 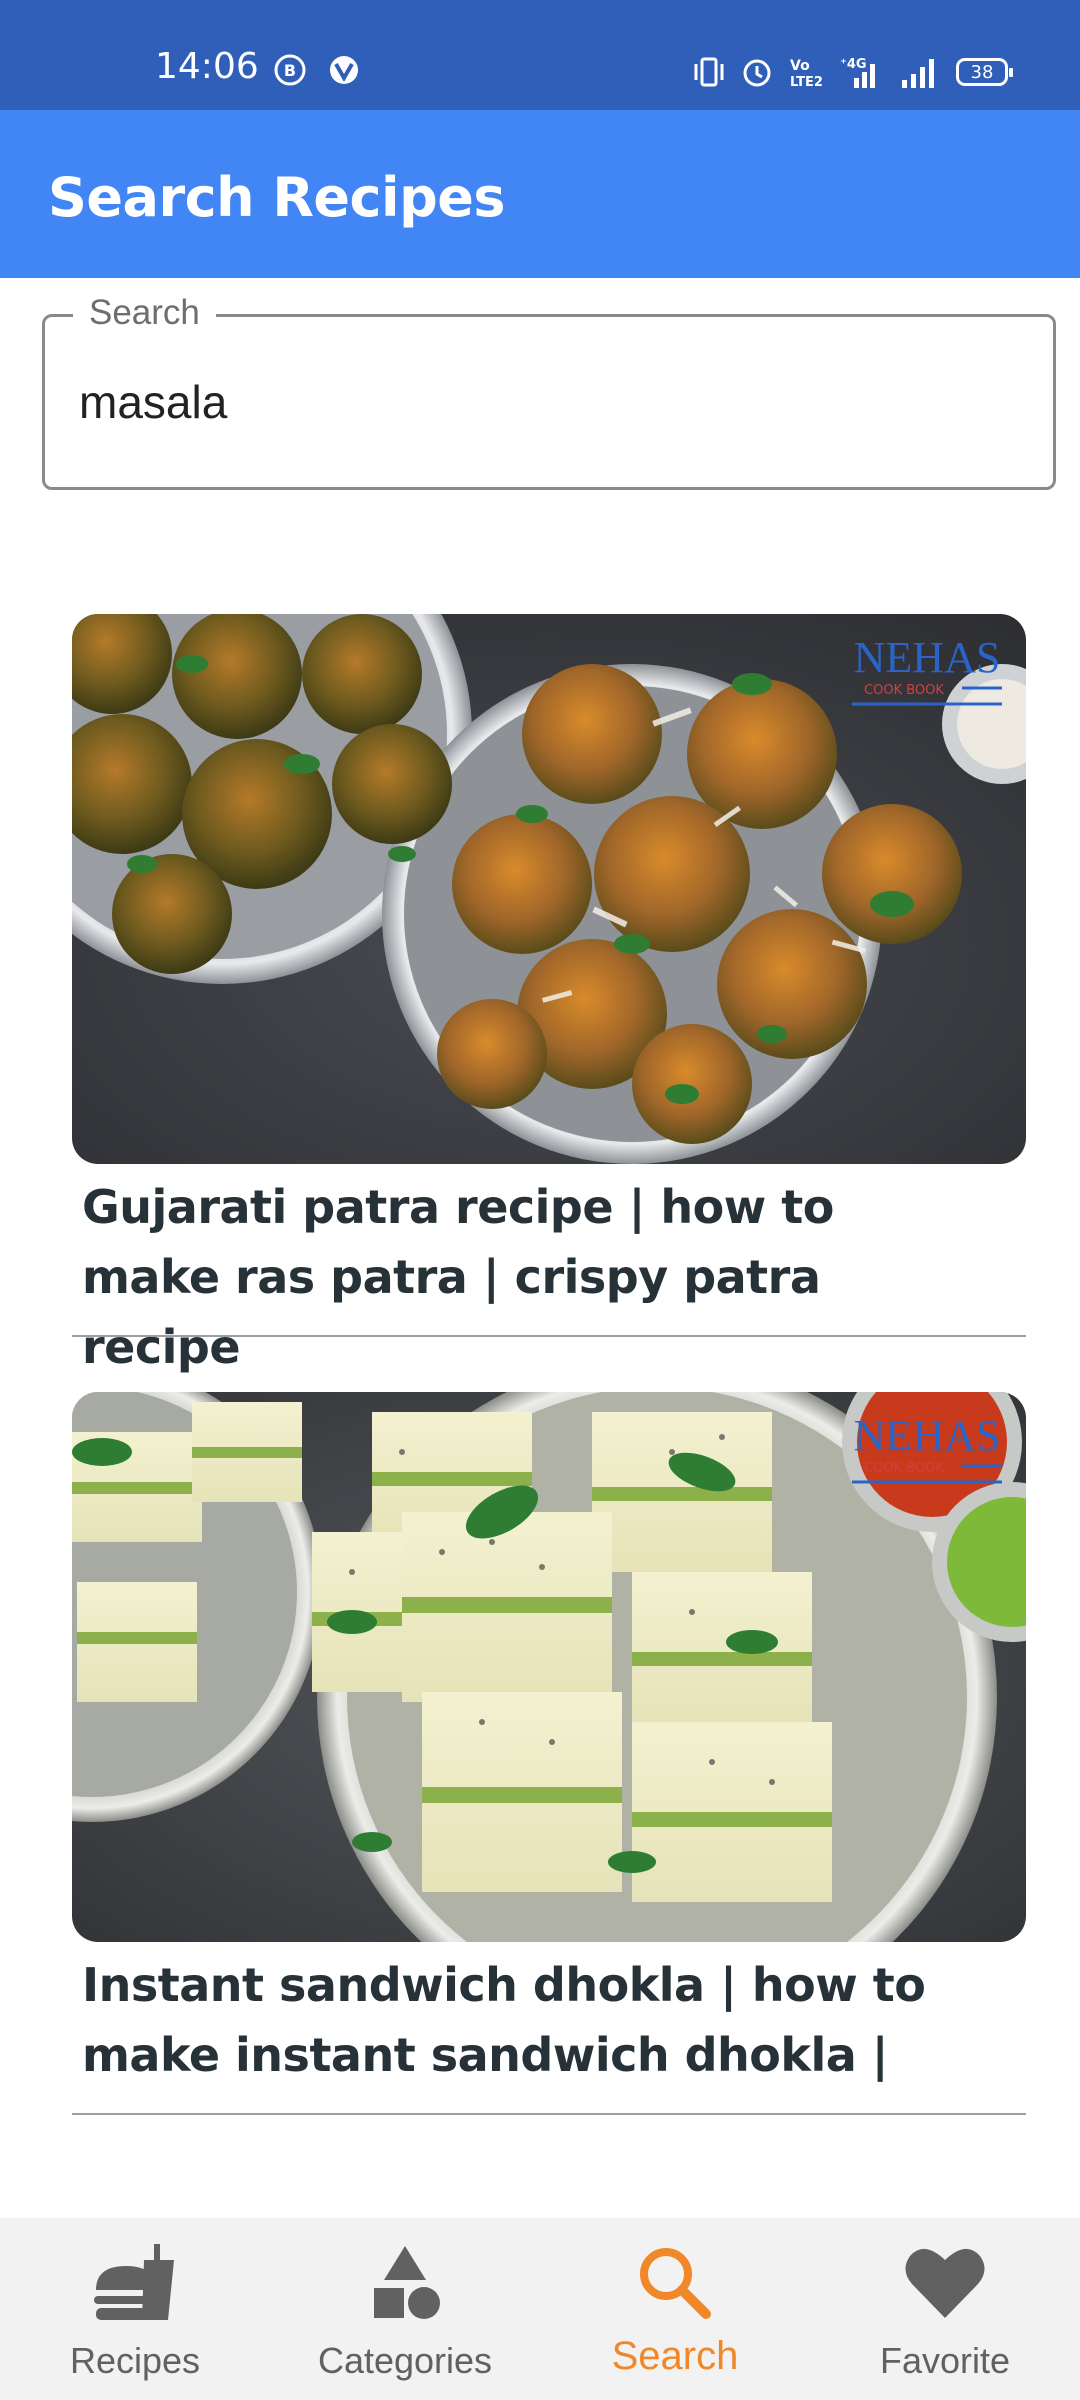 What do you see at coordinates (853, 64) in the screenshot?
I see `svg-text: ⁺4G` at bounding box center [853, 64].